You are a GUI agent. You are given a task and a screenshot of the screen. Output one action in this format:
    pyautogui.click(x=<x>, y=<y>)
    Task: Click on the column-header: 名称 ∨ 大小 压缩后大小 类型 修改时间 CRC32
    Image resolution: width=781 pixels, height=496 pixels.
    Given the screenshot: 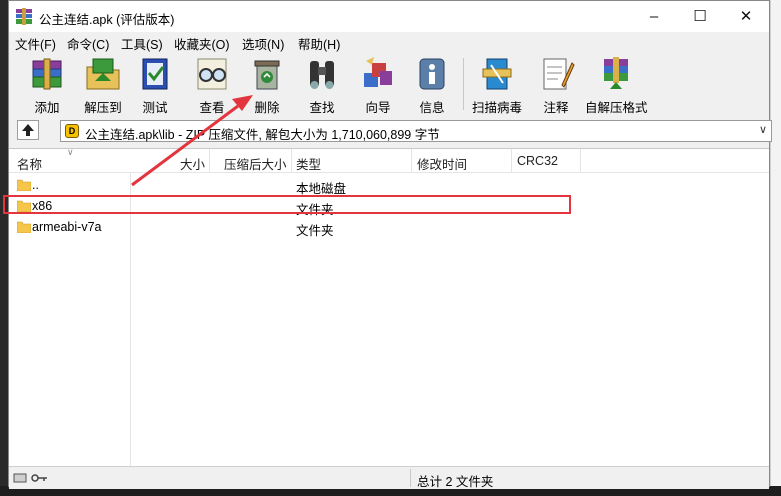 What is the action you would take?
    pyautogui.click(x=389, y=160)
    